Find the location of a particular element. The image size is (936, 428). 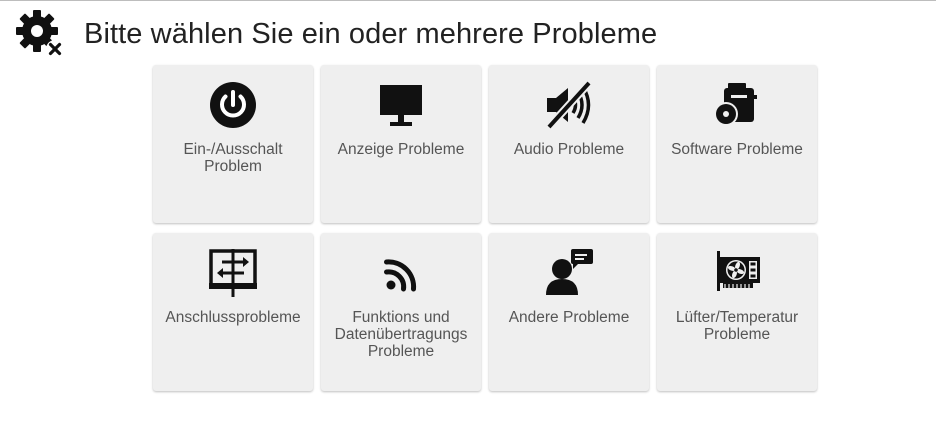

tile-label: Lüfter/Temperatur Probleme is located at coordinates (737, 326).